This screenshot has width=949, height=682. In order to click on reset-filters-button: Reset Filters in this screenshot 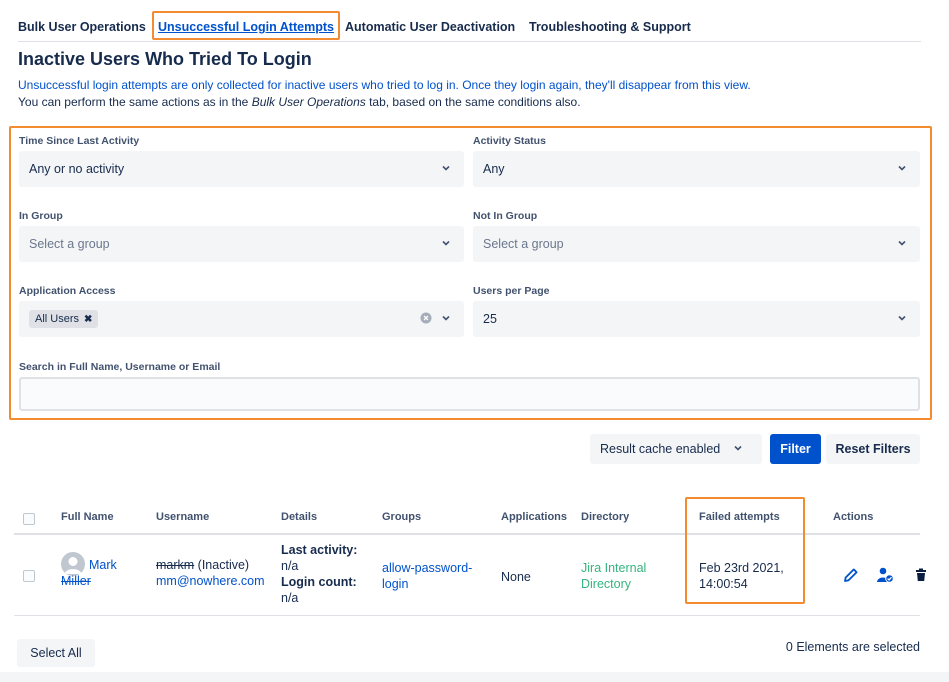, I will do `click(873, 449)`.